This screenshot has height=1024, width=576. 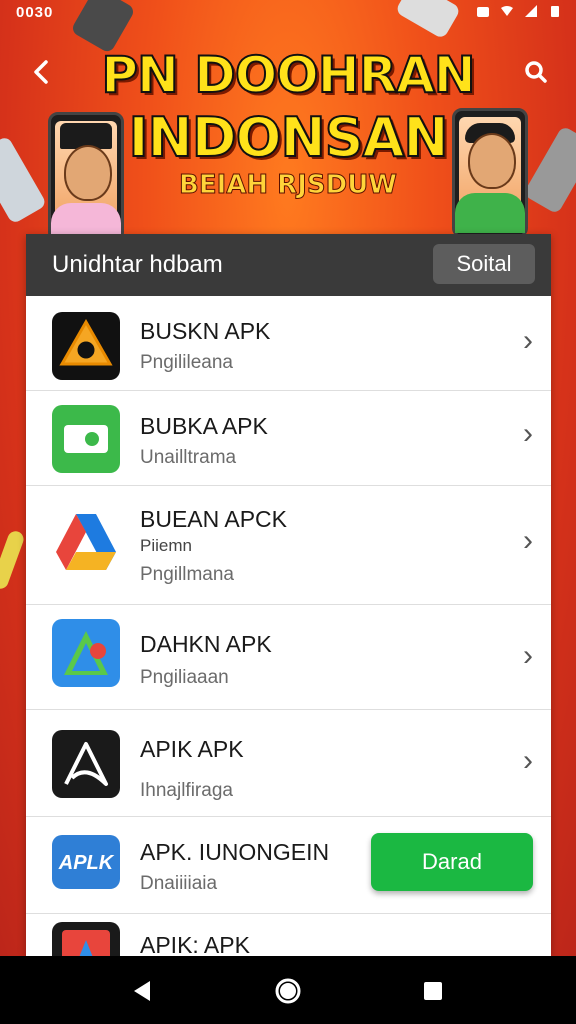 I want to click on list-item: BUBKA APK Unailltrama ›, so click(x=288, y=438).